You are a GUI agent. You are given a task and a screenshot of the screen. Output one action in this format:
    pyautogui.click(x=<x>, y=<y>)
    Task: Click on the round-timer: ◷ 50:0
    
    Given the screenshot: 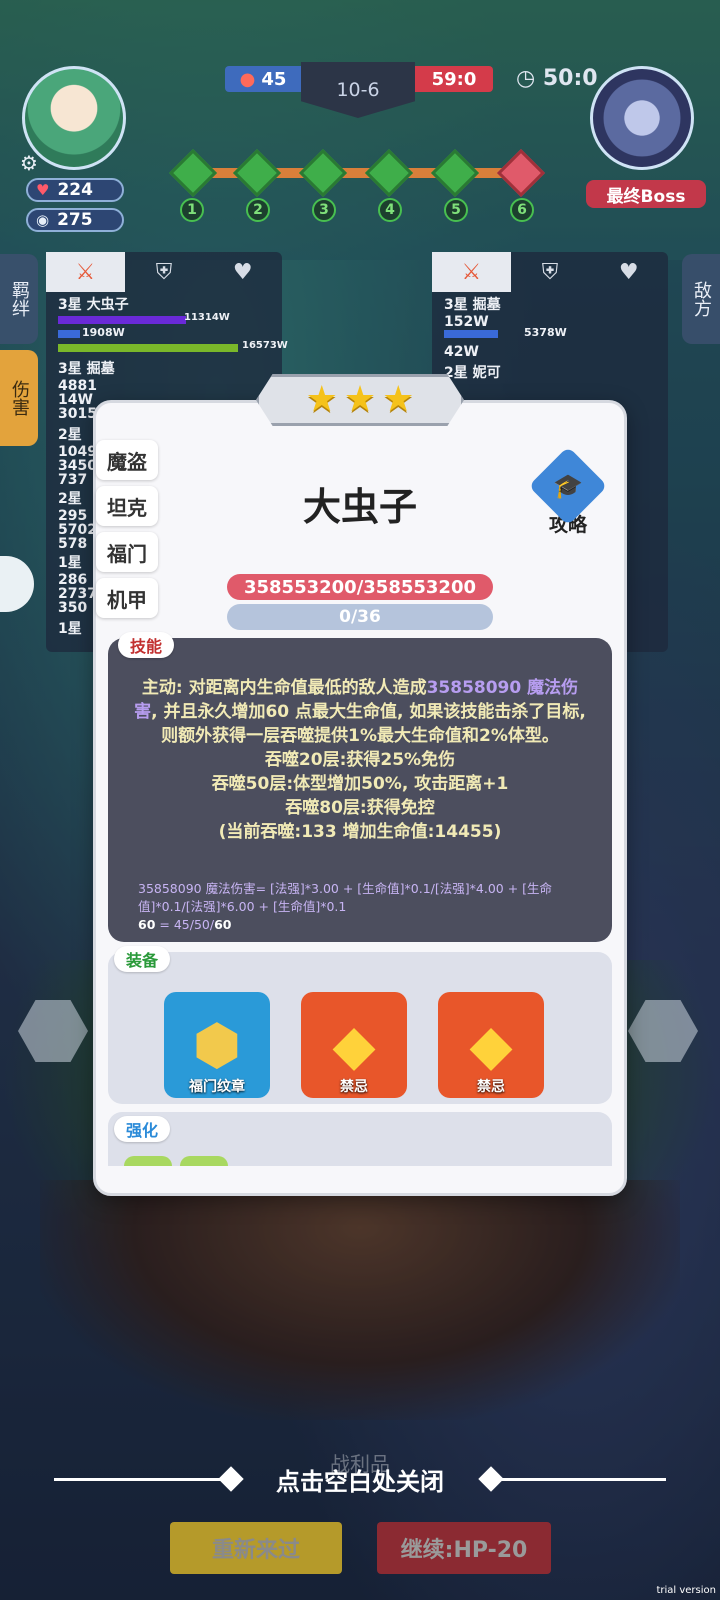 What is the action you would take?
    pyautogui.click(x=557, y=78)
    